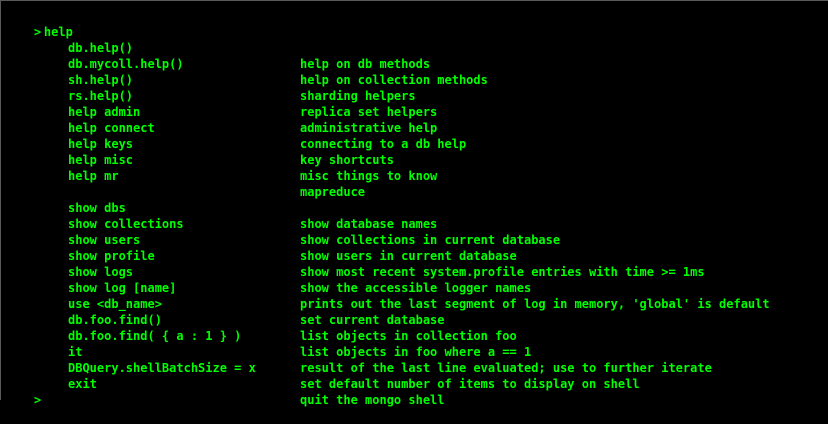 The width and height of the screenshot is (828, 424). Describe the element at coordinates (111, 128) in the screenshot. I see `help-command: help connect` at that location.